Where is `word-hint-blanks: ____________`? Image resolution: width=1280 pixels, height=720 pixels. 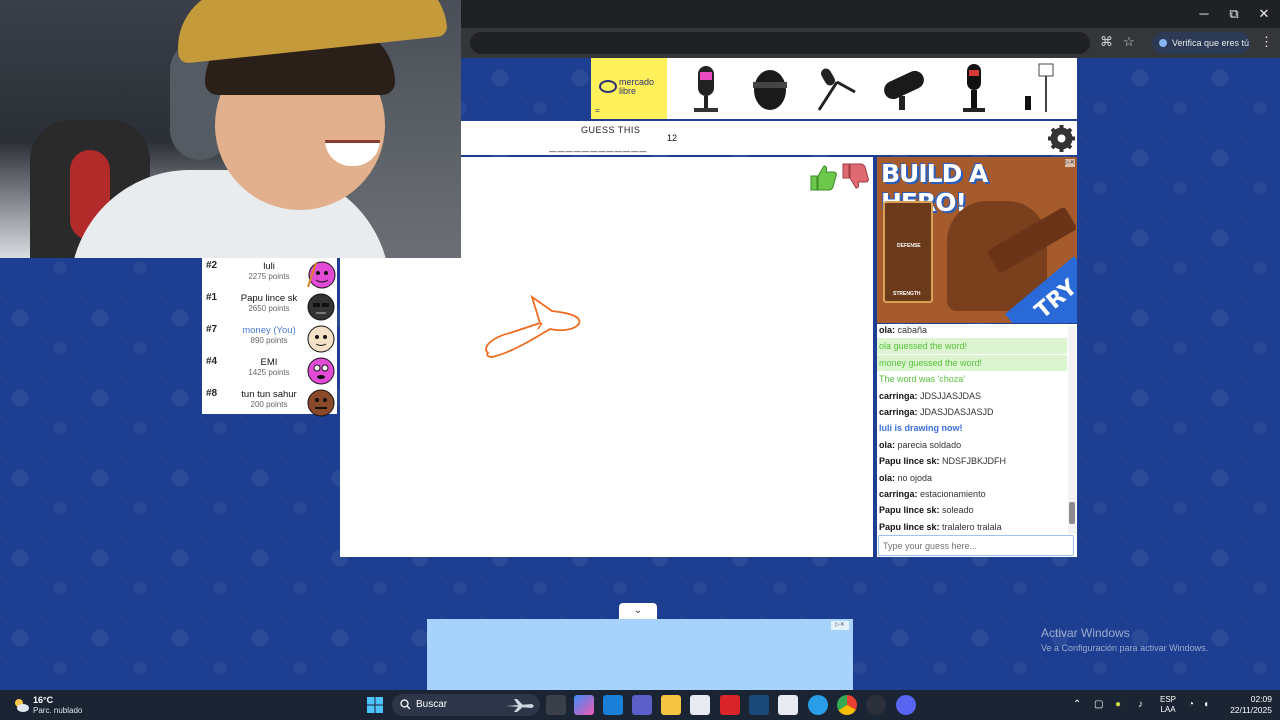 word-hint-blanks: ____________ is located at coordinates (598, 148).